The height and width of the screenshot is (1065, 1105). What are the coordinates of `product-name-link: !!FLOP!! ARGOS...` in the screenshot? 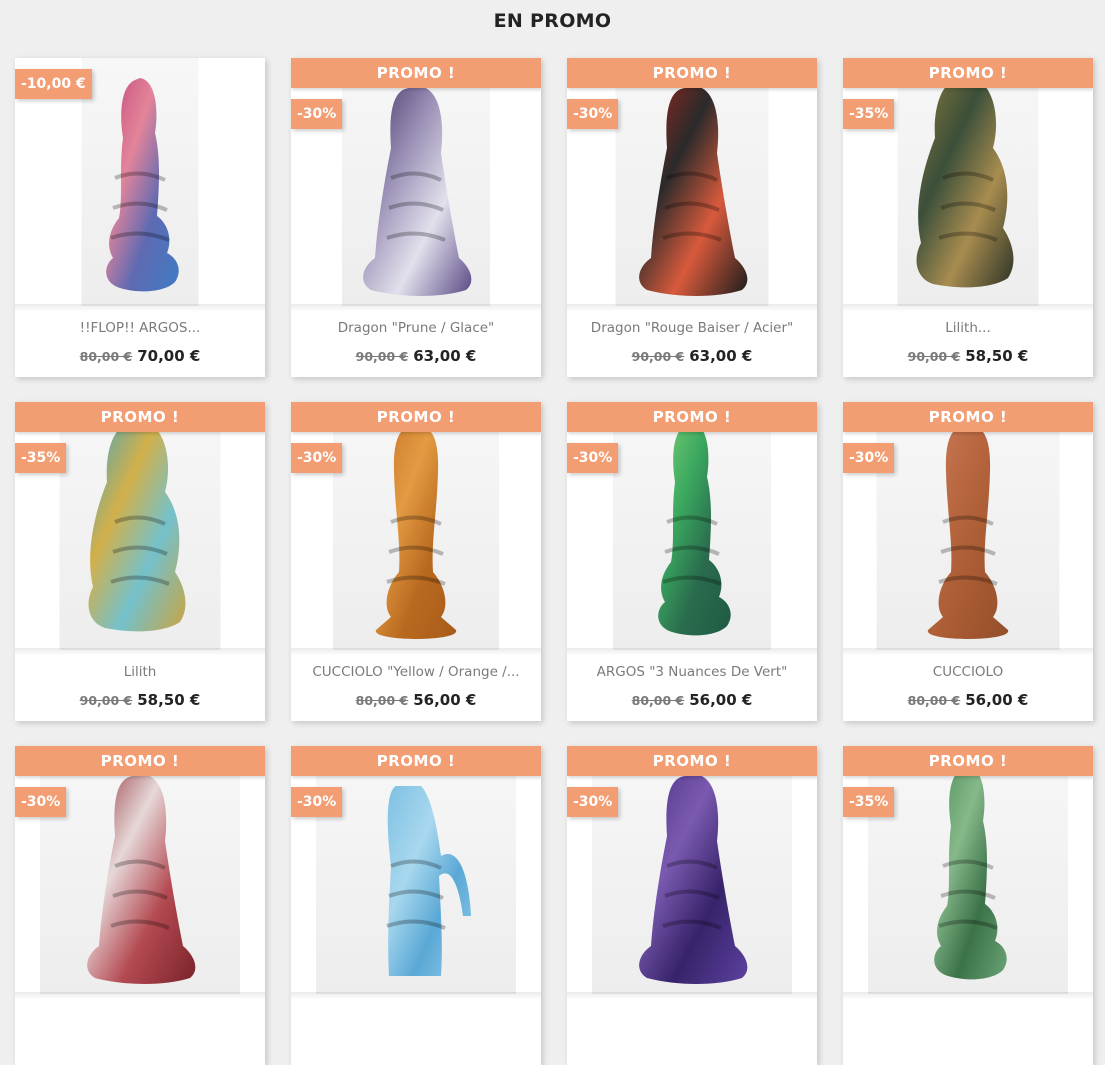 It's located at (140, 328).